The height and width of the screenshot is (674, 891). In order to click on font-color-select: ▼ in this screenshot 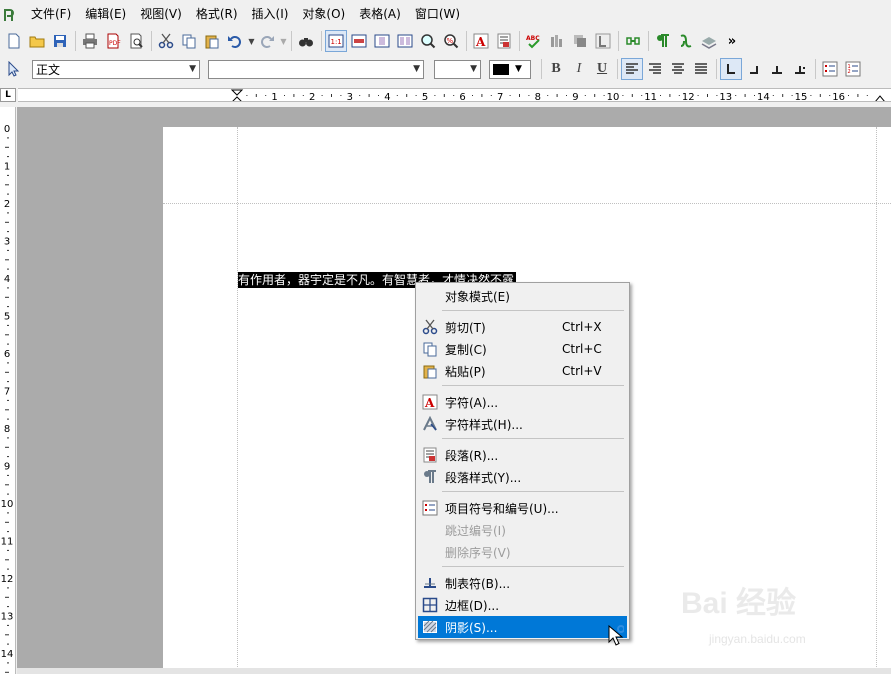, I will do `click(510, 69)`.